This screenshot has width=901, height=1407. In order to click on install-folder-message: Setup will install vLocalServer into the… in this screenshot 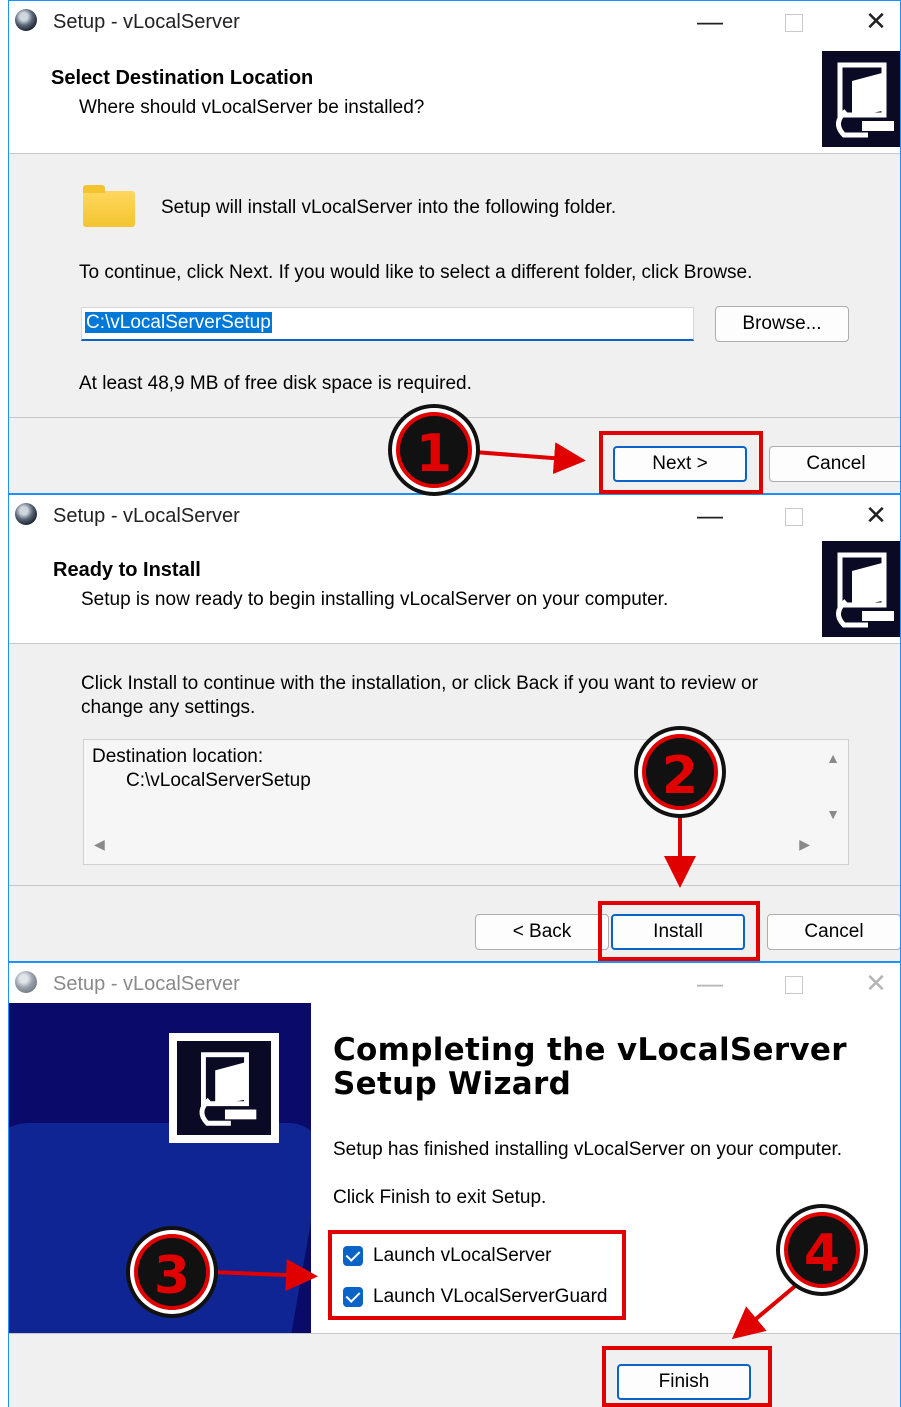, I will do `click(389, 207)`.